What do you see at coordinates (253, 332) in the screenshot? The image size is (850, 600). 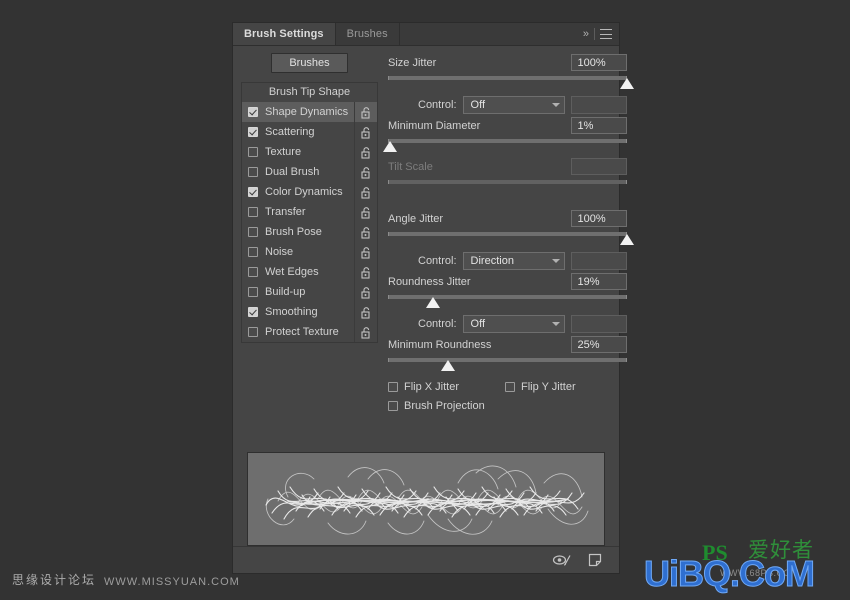 I see `checkbox-protect-texture` at bounding box center [253, 332].